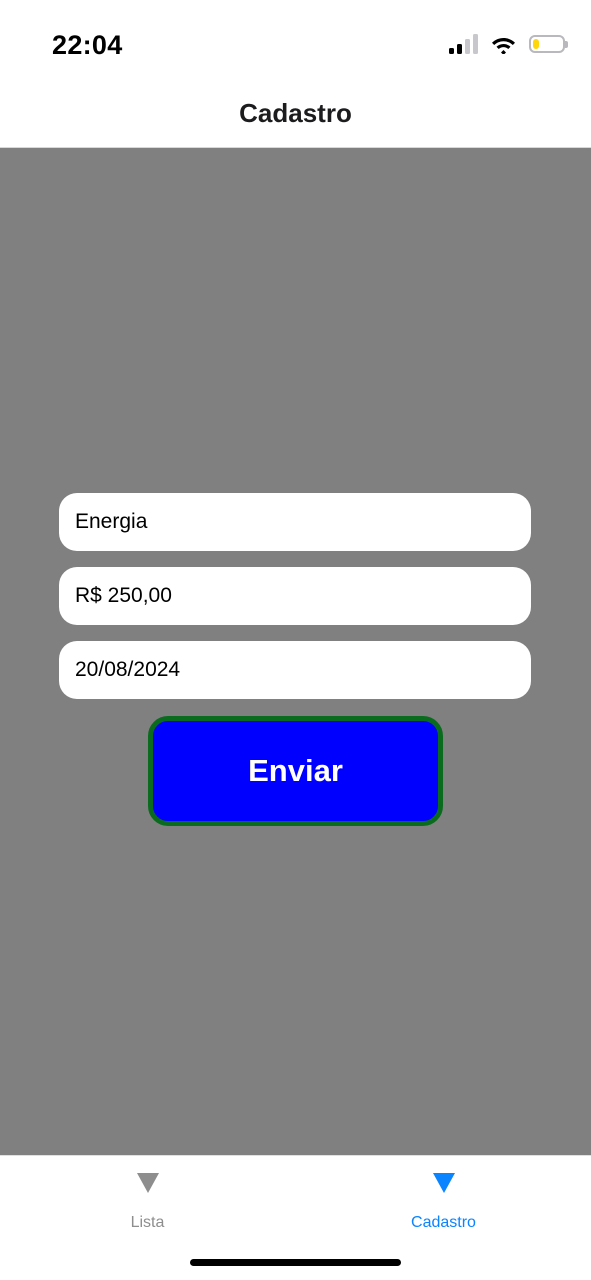  What do you see at coordinates (295, 113) in the screenshot?
I see `page-title: Cadastro` at bounding box center [295, 113].